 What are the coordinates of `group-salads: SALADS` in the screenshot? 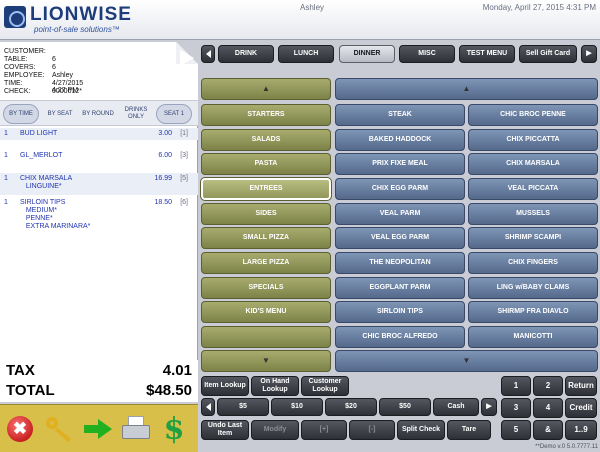 It's located at (266, 140).